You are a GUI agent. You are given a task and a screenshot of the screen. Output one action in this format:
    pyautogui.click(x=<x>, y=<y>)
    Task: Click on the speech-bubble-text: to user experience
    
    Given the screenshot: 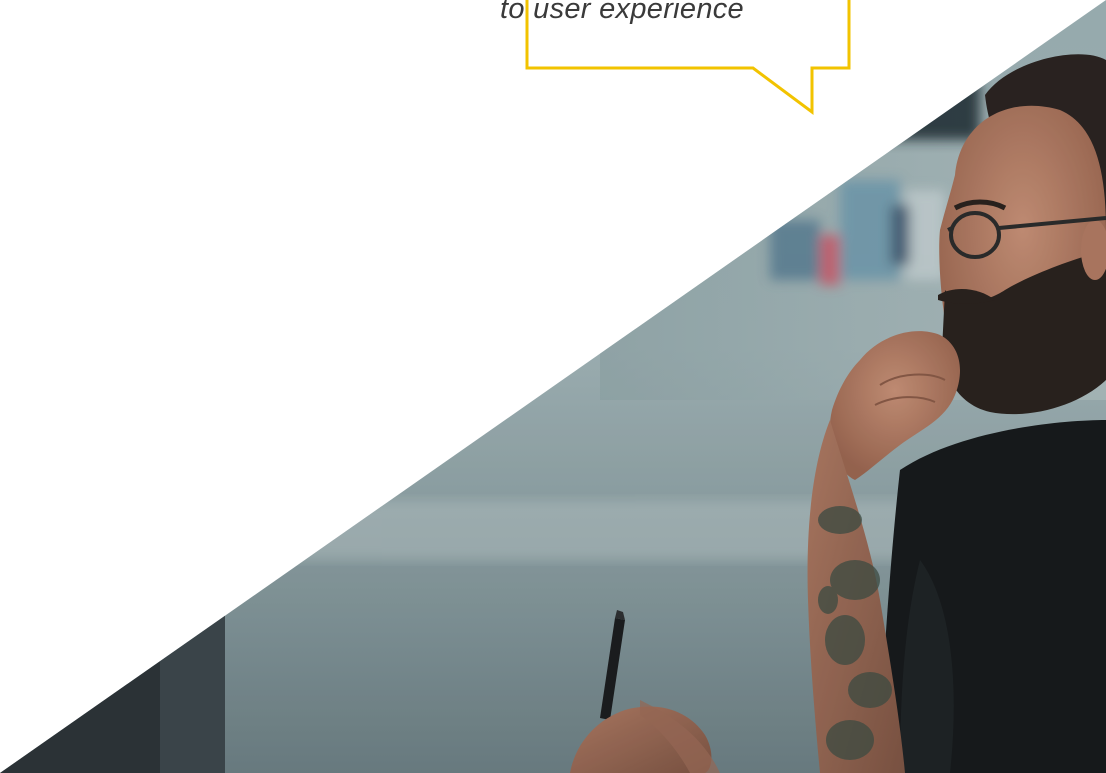 What is the action you would take?
    pyautogui.click(x=622, y=12)
    